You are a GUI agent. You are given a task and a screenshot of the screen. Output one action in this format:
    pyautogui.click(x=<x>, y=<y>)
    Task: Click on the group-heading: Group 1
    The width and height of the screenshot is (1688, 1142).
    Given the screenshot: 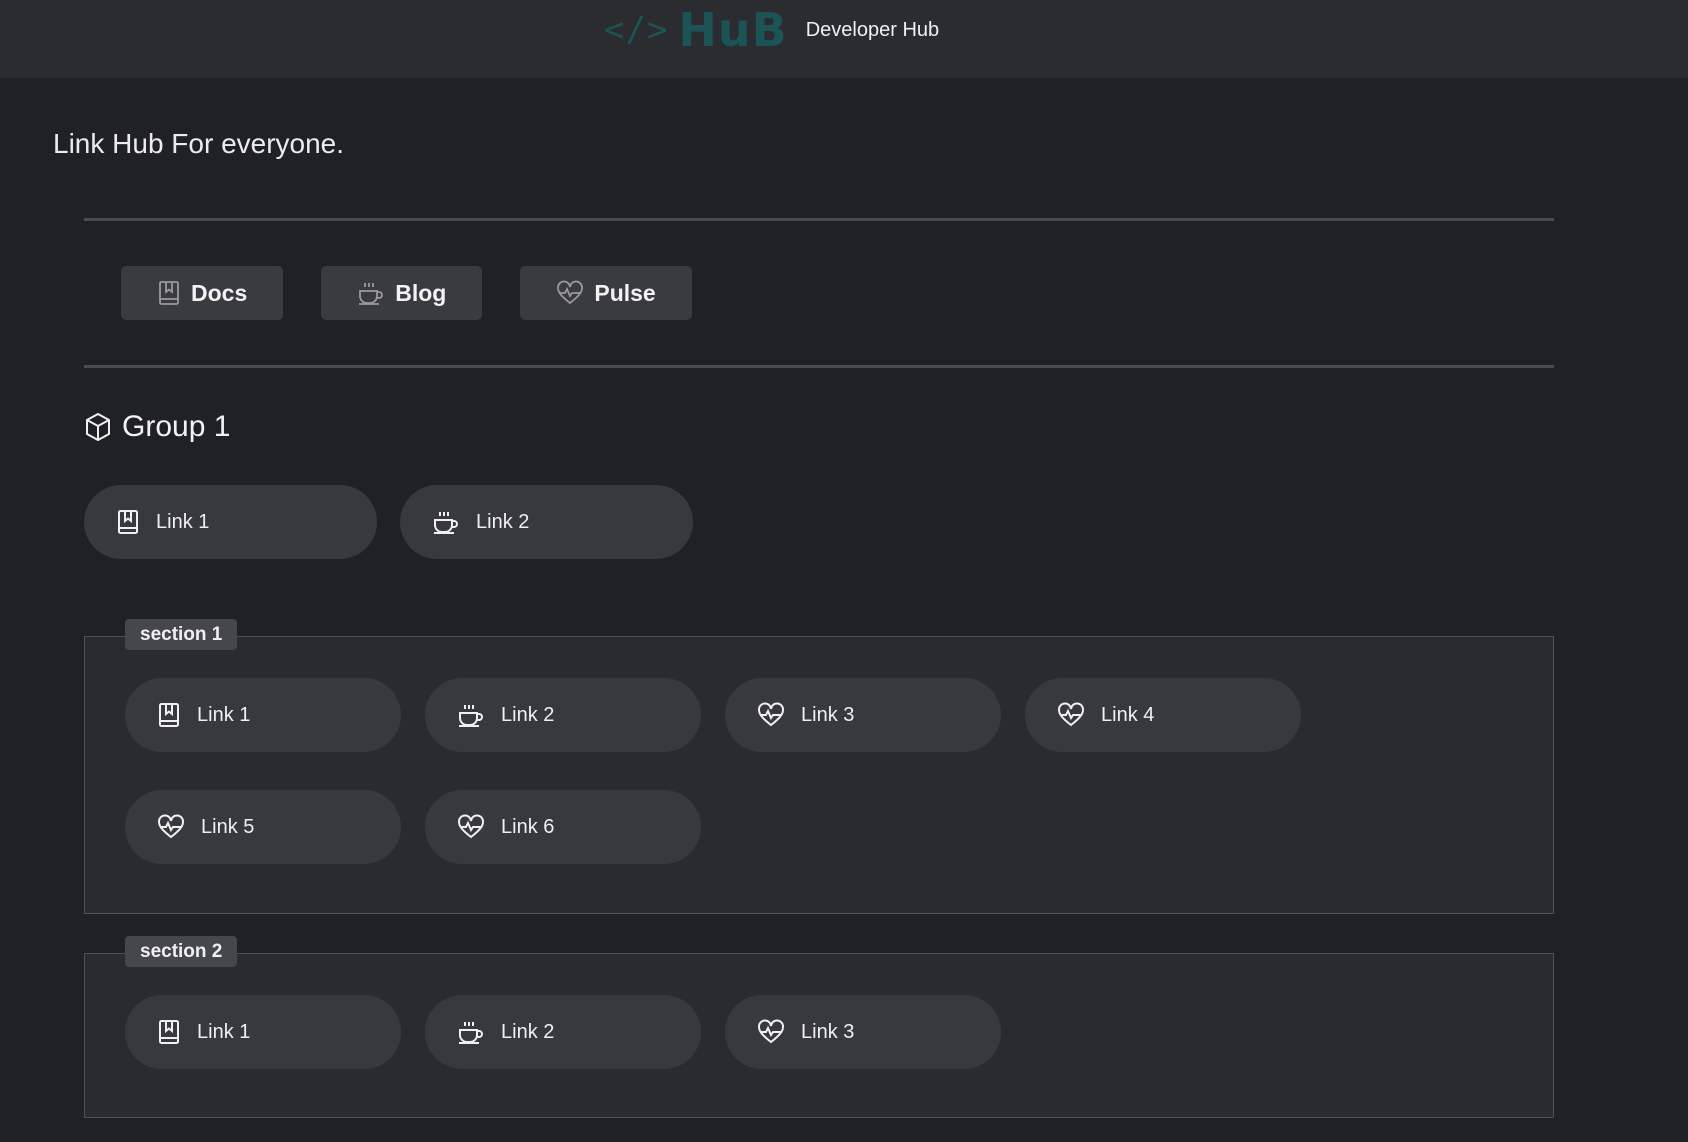 What is the action you would take?
    pyautogui.click(x=157, y=427)
    